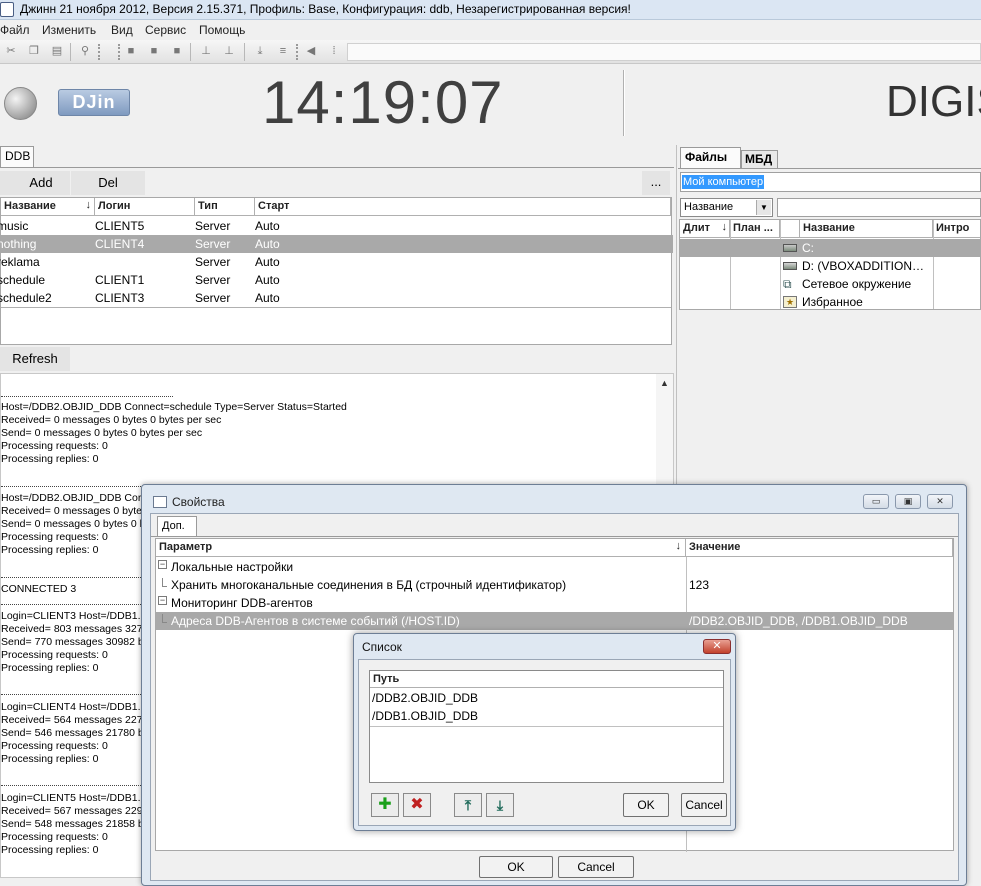  What do you see at coordinates (283, 51) in the screenshot?
I see `list-mode-icon: ≡` at bounding box center [283, 51].